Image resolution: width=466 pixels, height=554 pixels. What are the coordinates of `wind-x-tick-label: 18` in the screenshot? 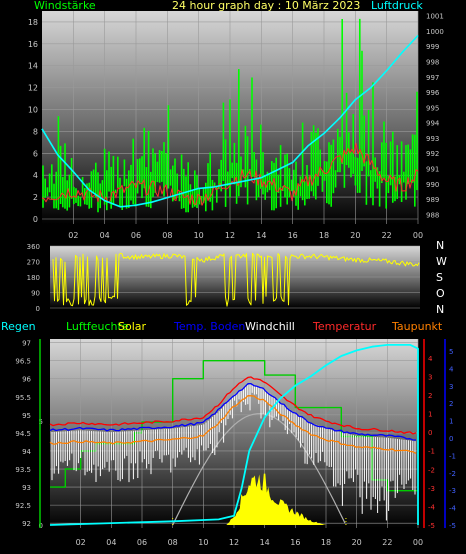 It's located at (324, 235).